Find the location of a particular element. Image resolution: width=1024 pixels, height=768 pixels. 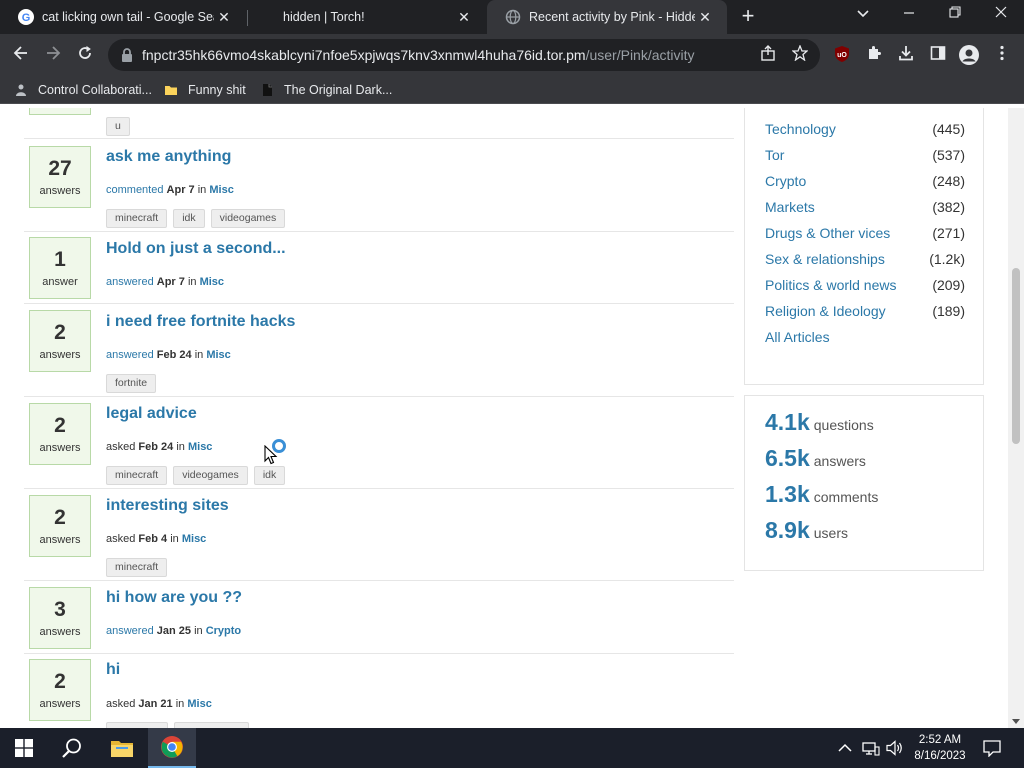

side-panel-icon is located at coordinates (938, 56).